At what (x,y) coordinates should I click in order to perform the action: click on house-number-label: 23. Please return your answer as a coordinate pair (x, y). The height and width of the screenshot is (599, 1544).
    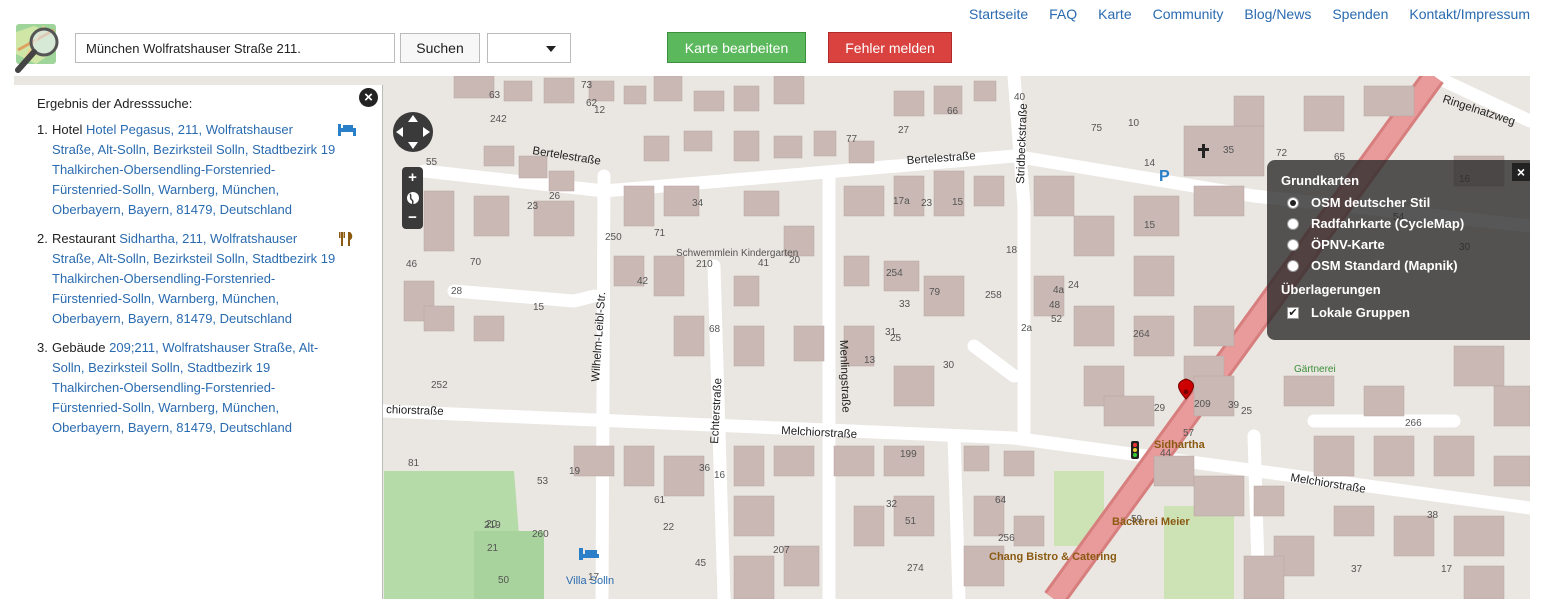
    Looking at the image, I should click on (927, 203).